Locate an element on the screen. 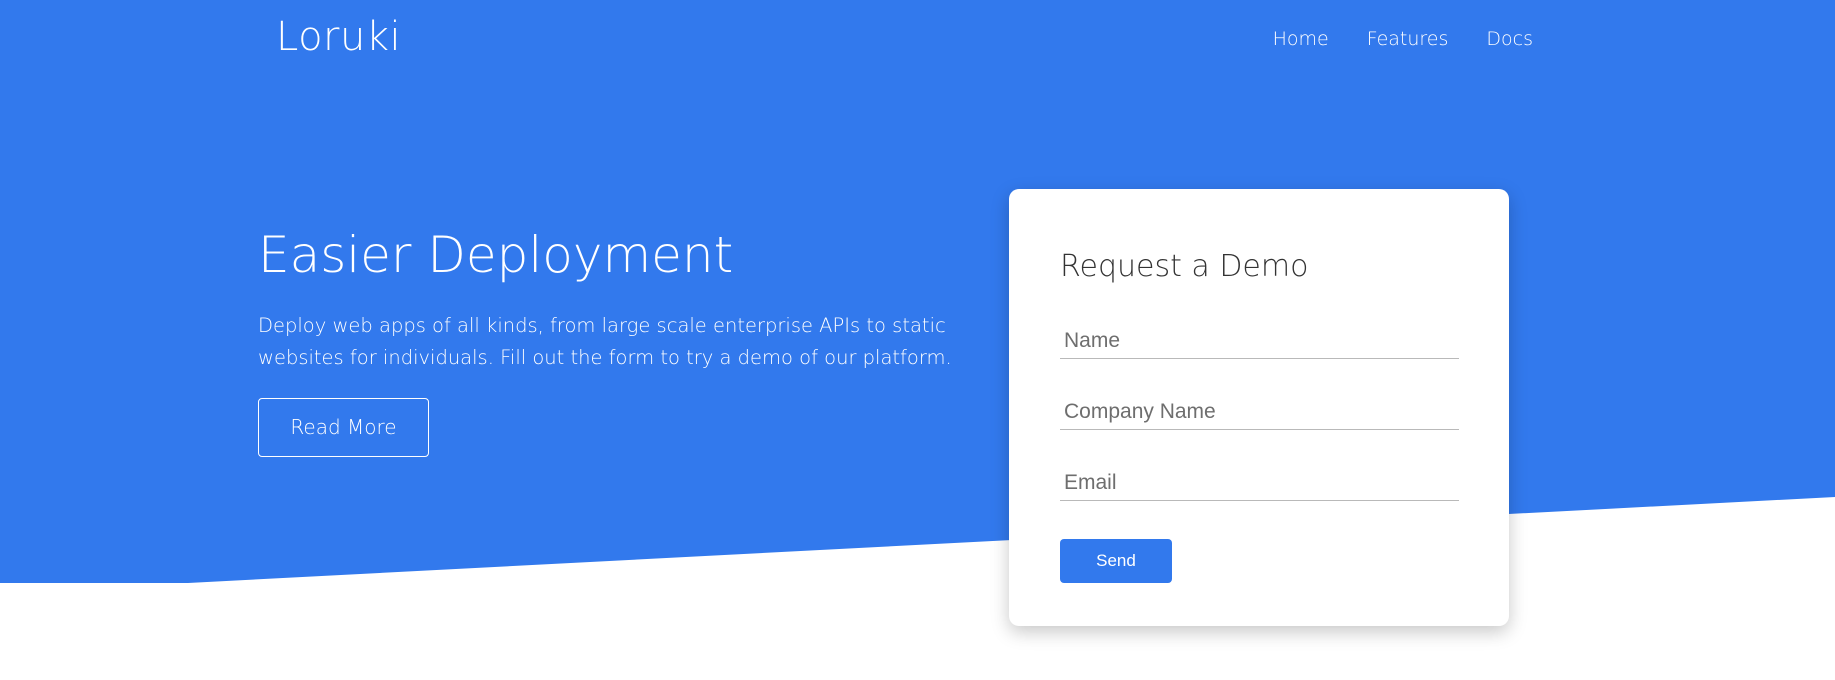 This screenshot has width=1835, height=680. nav-link-features: Features is located at coordinates (1408, 39).